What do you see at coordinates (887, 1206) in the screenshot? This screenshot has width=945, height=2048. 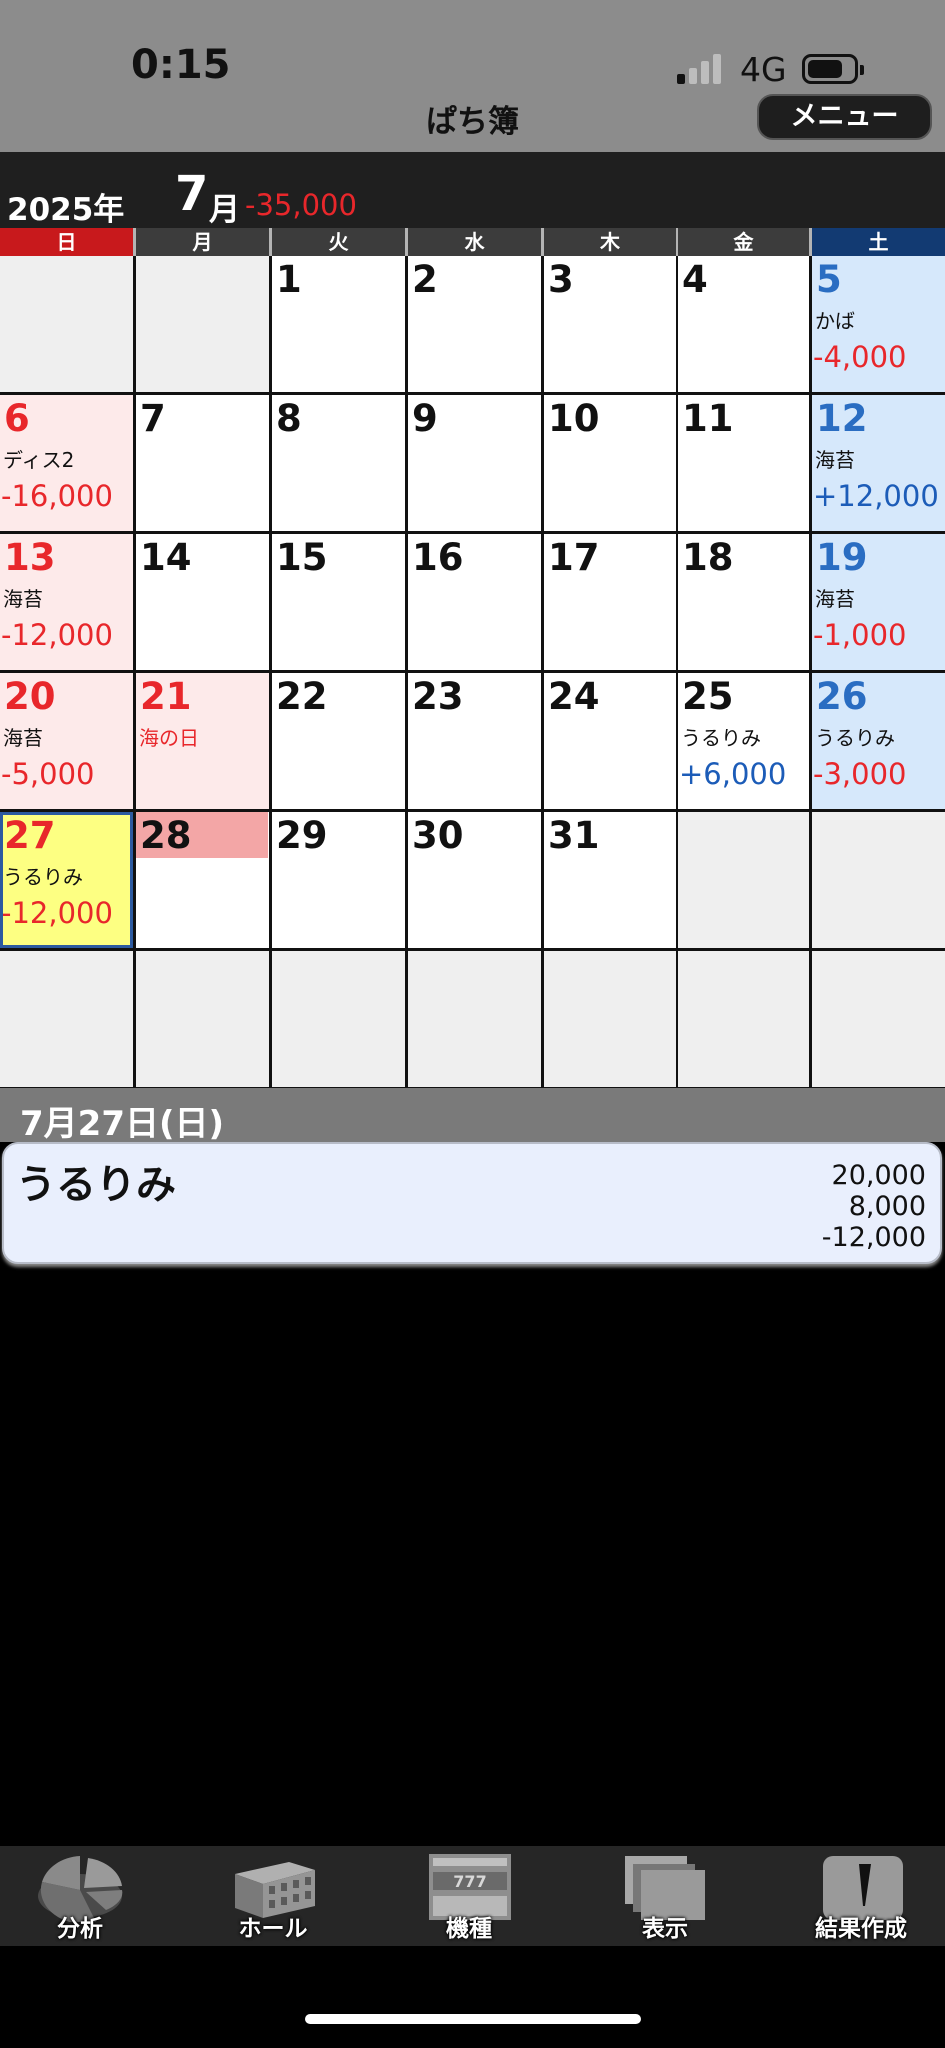 I see `record-recovery: 8,000` at bounding box center [887, 1206].